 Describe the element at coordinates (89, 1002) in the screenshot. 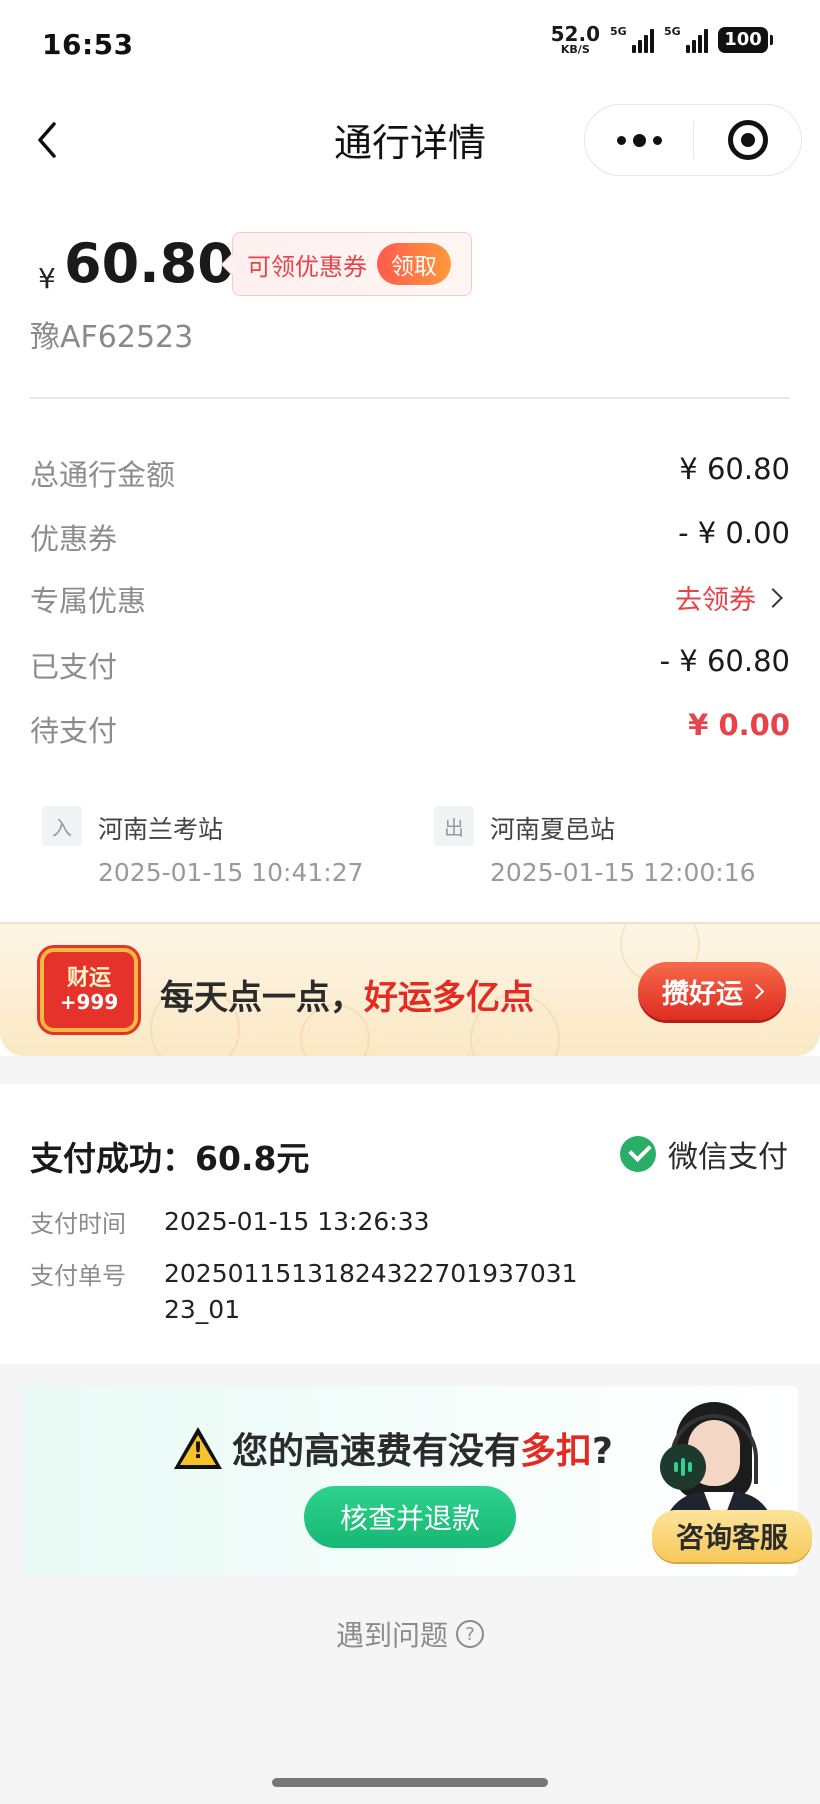

I see `fortune-icon-count: +999` at that location.